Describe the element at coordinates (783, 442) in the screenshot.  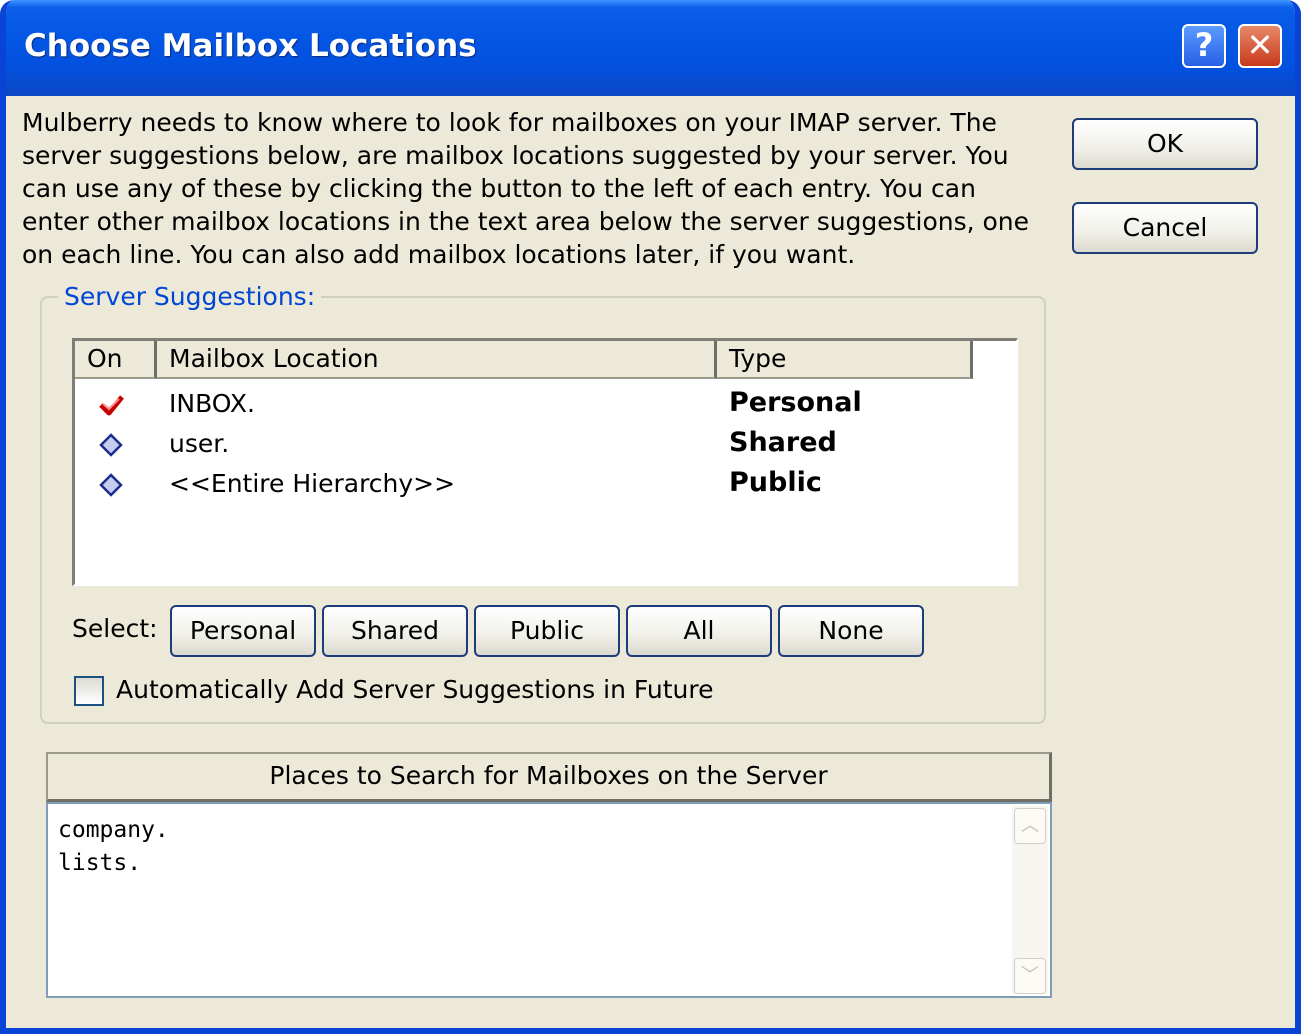
I see `mailbox-type: Shared` at that location.